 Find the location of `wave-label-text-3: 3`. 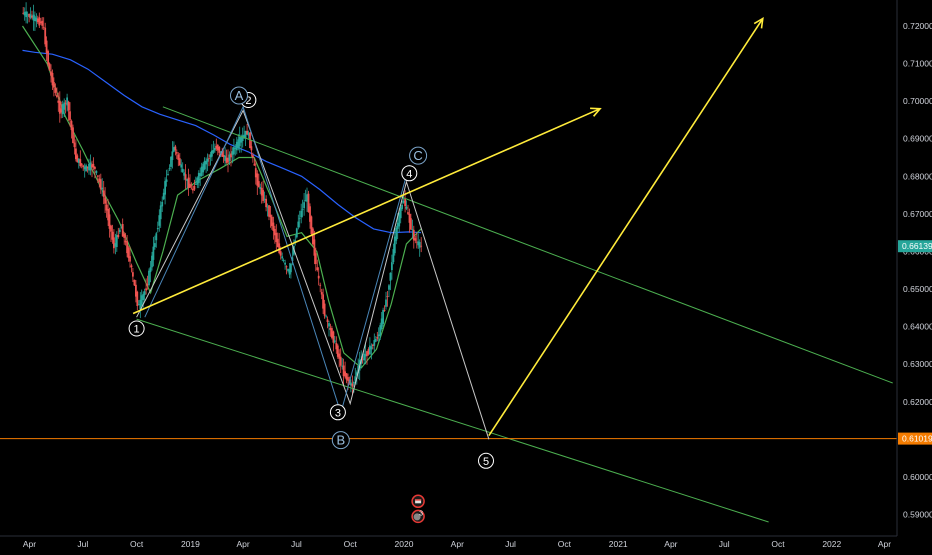

wave-label-text-3: 3 is located at coordinates (338, 413).